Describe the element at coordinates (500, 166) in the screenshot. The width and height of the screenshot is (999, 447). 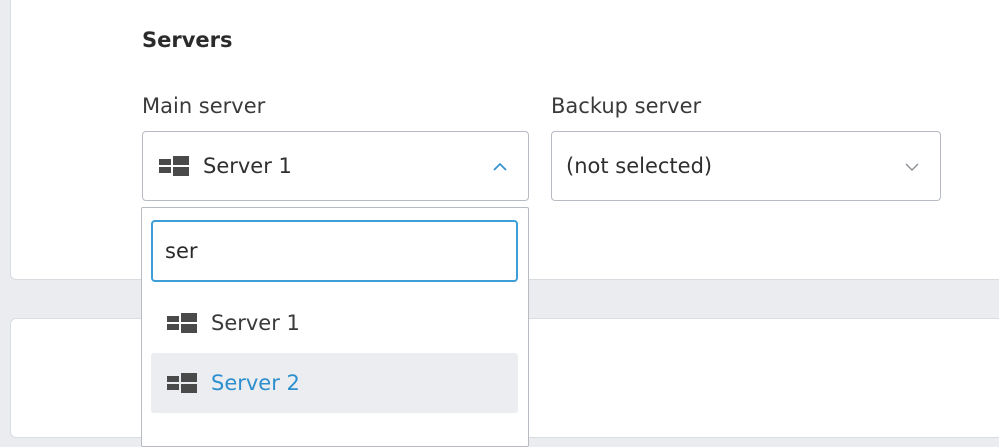
I see `chevron-up-icon` at that location.